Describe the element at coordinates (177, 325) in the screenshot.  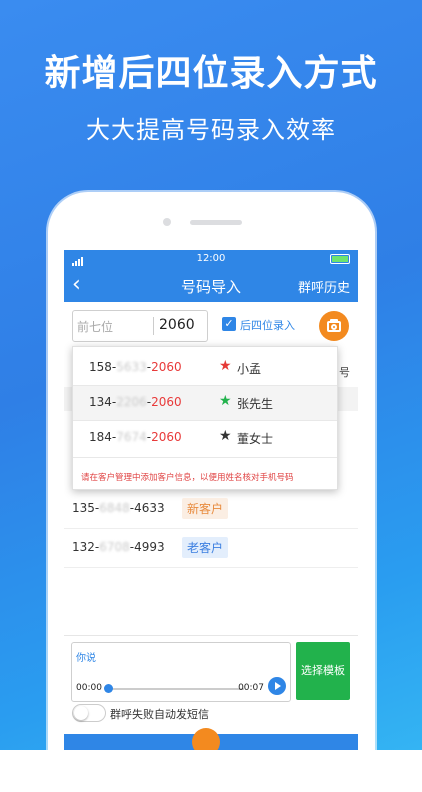
I see `suffix-field: 2060` at that location.